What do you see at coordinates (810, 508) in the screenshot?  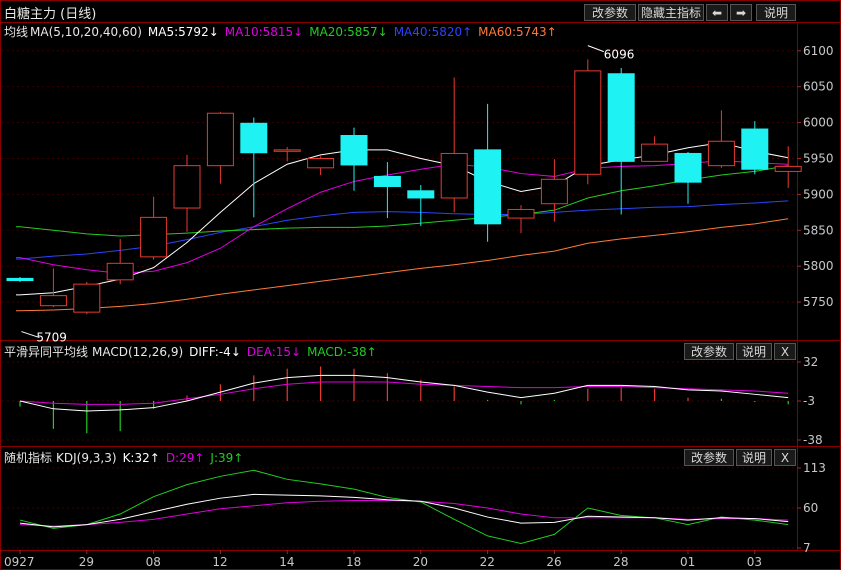 I see `kdj-tick-label: 60` at bounding box center [810, 508].